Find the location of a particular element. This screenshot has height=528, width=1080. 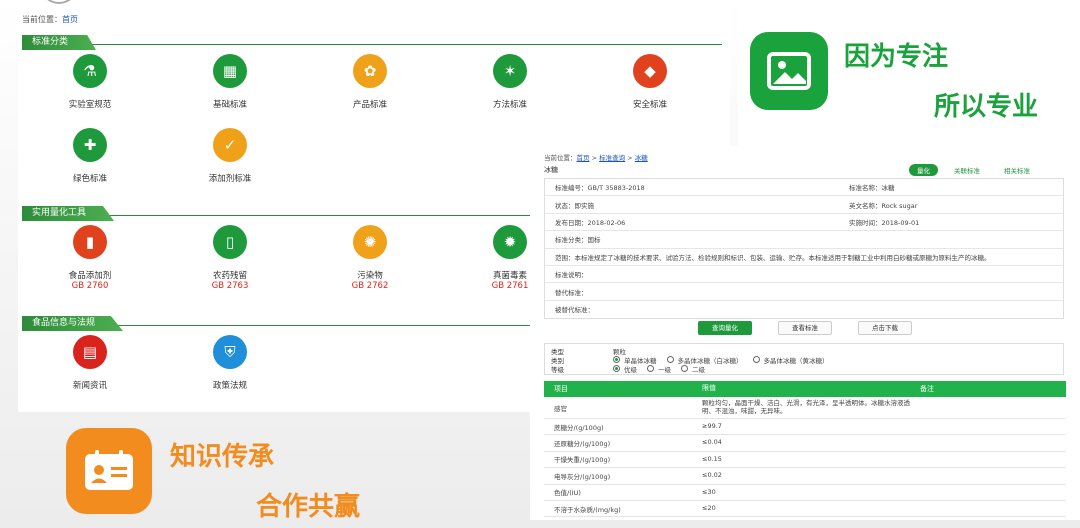

news-icon: ▤ is located at coordinates (90, 352).